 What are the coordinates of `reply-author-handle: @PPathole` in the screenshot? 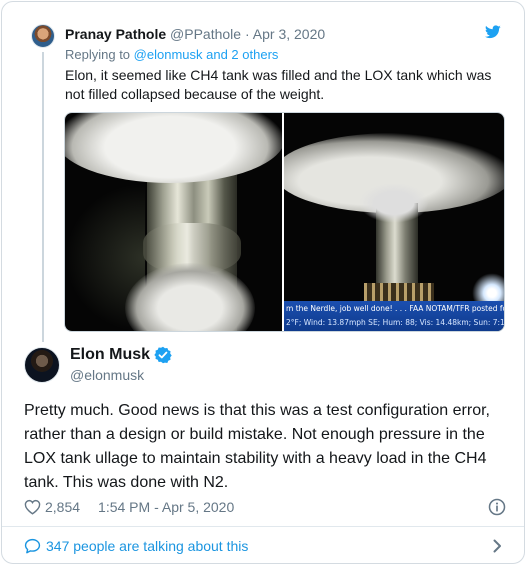 It's located at (205, 34).